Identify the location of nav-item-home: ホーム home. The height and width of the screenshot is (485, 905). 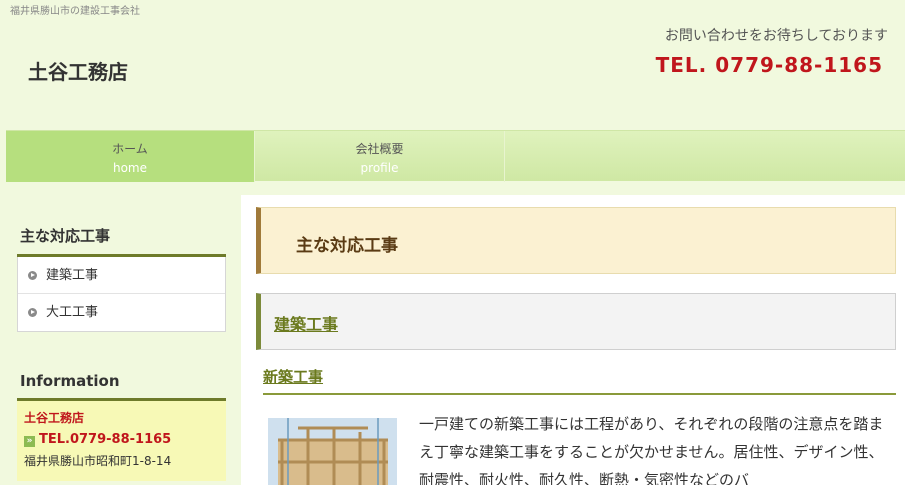
(130, 156).